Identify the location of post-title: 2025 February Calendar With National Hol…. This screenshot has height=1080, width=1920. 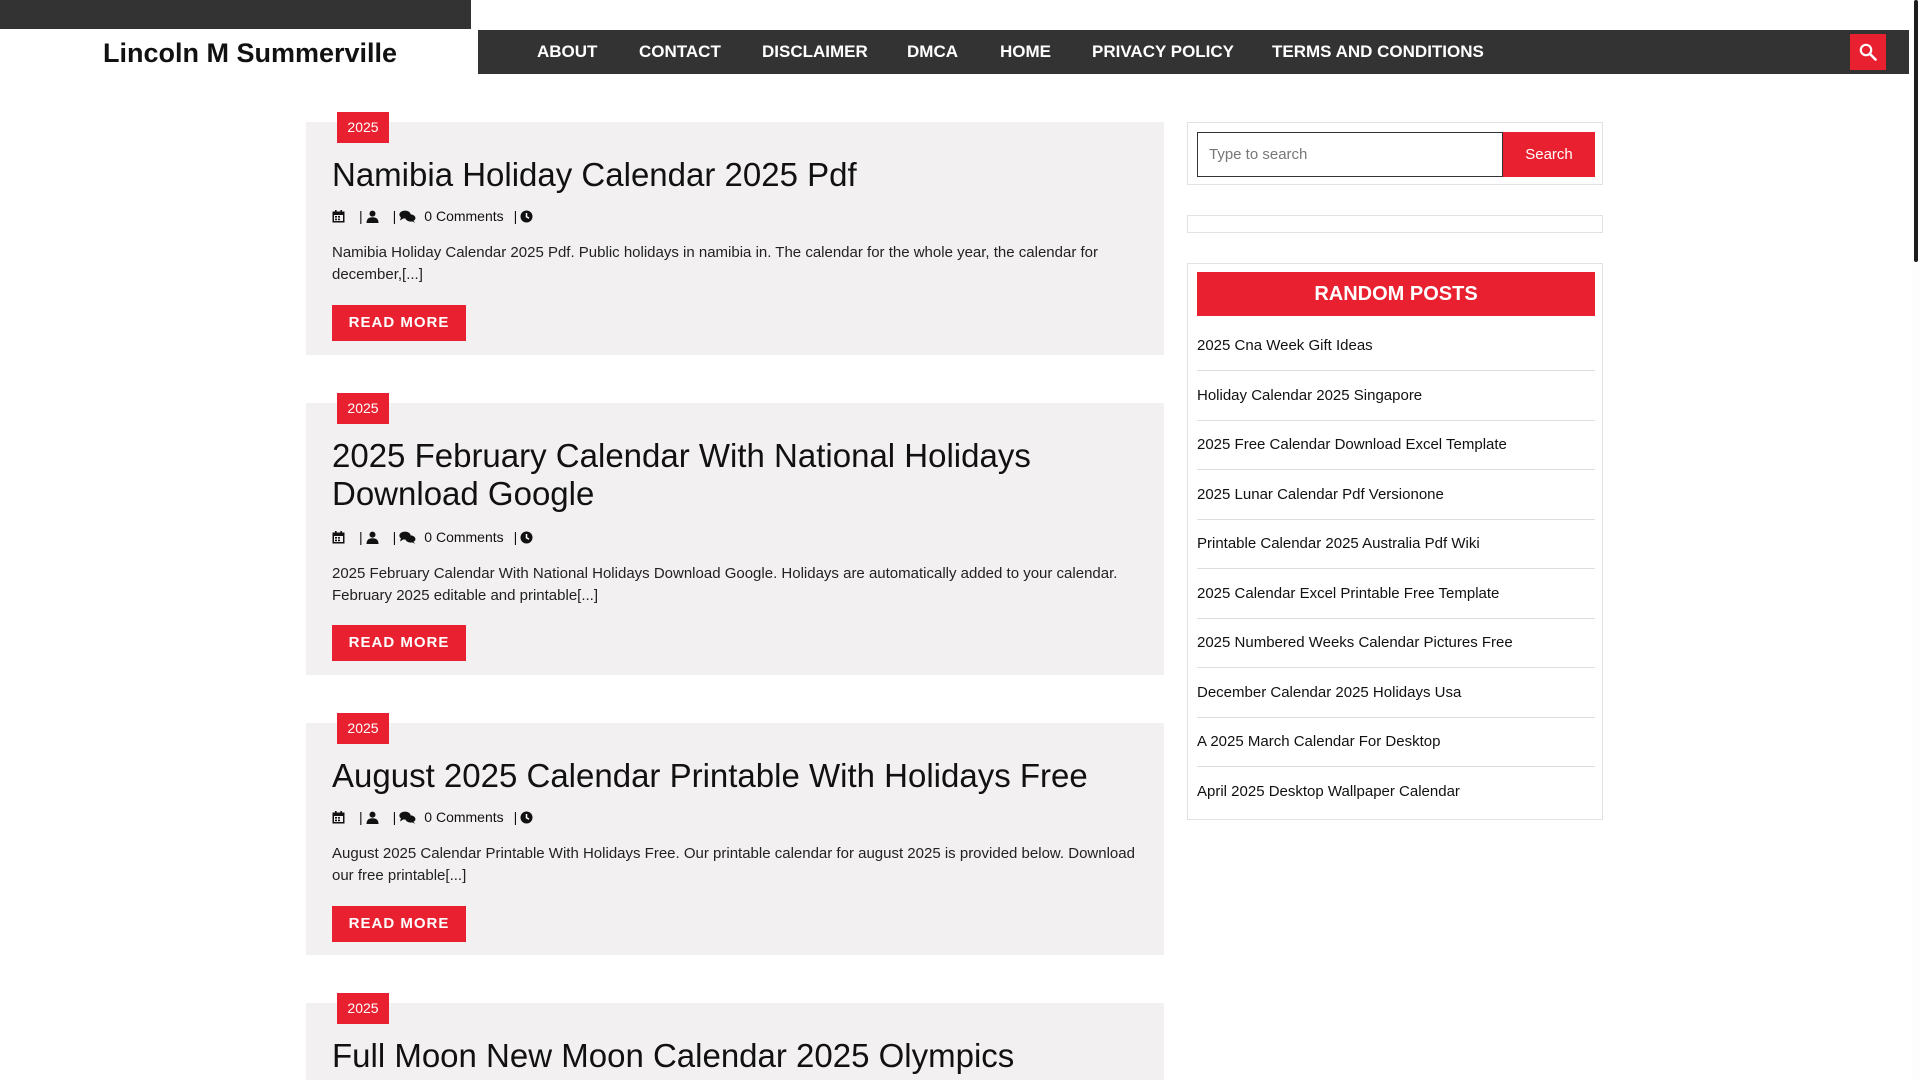
(732, 475).